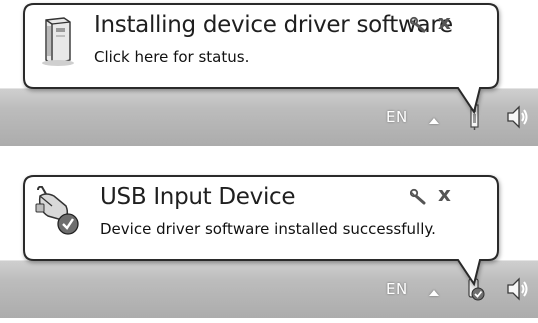 The width and height of the screenshot is (538, 323). Describe the element at coordinates (198, 197) in the screenshot. I see `notification-title: USB Input Device` at that location.